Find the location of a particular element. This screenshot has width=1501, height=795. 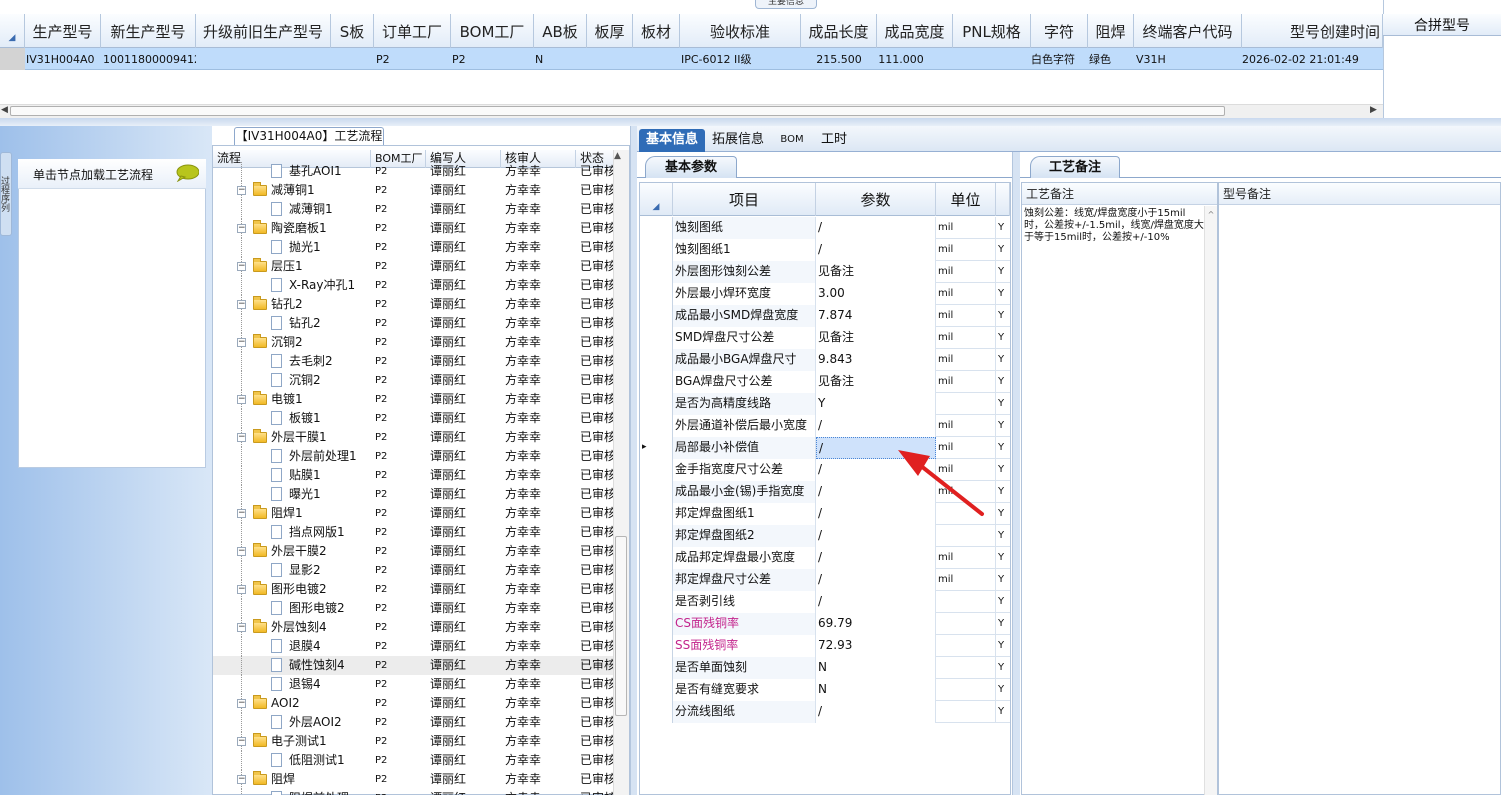

col-header: 参数 is located at coordinates (876, 199).